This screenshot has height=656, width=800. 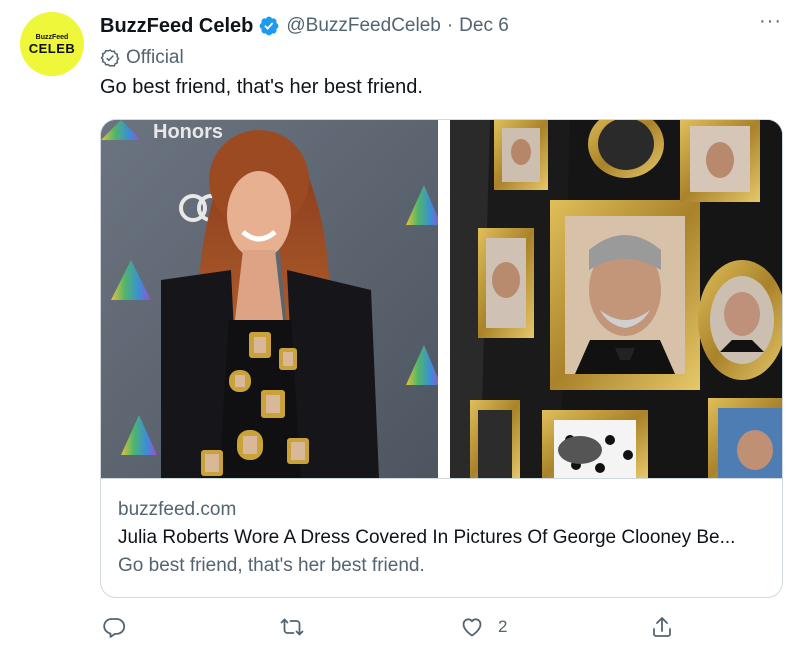 What do you see at coordinates (269, 26) in the screenshot?
I see `verified-badge-icon` at bounding box center [269, 26].